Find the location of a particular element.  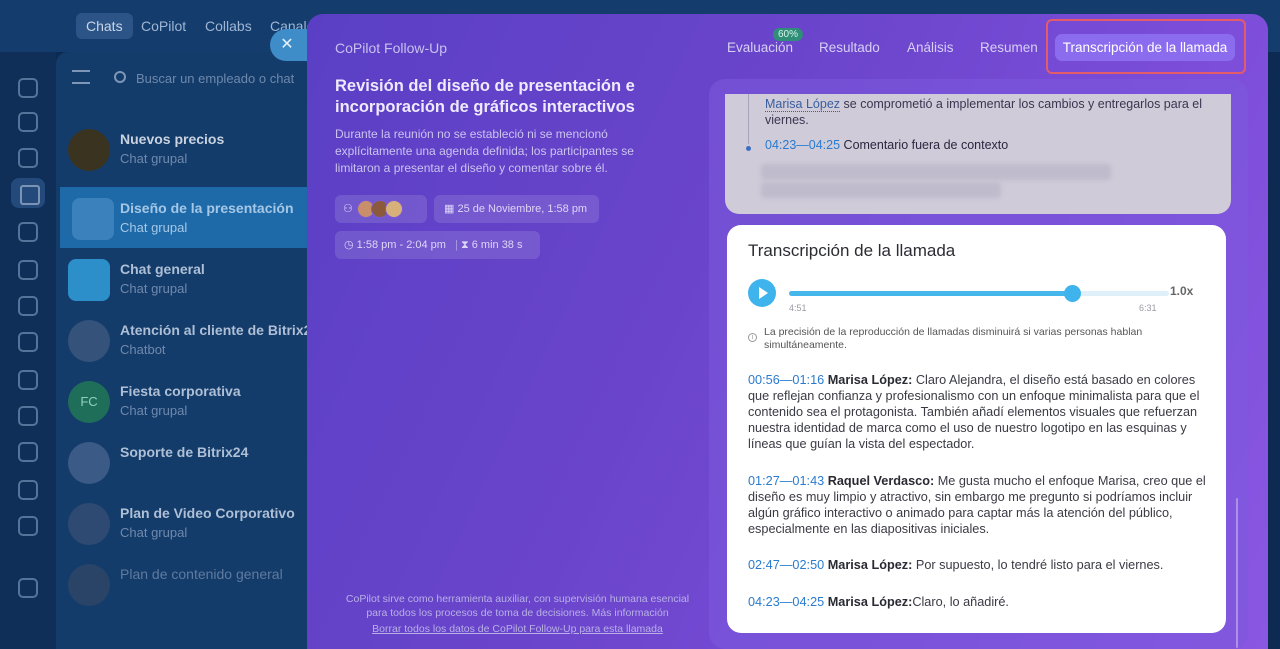

hourglass-icon: ⧗ is located at coordinates (464, 245).